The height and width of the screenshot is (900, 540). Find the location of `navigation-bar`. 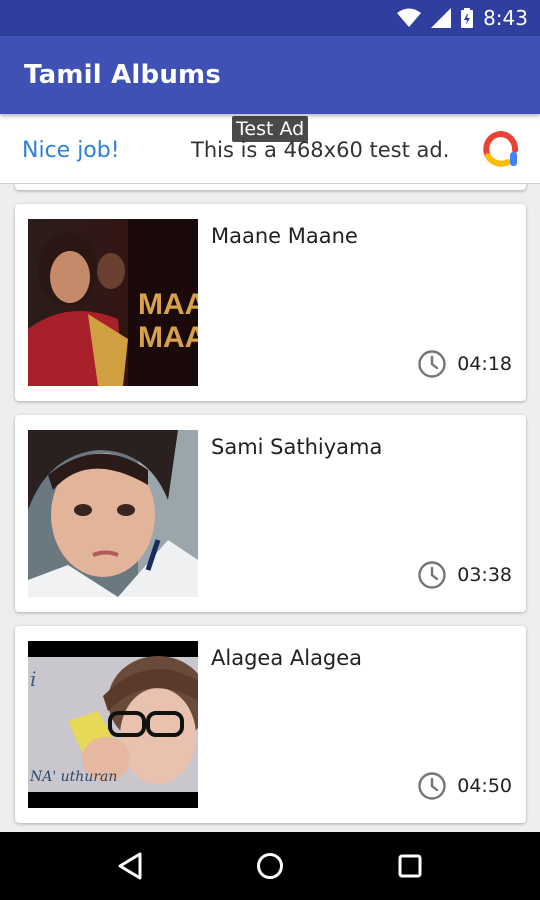

navigation-bar is located at coordinates (270, 866).